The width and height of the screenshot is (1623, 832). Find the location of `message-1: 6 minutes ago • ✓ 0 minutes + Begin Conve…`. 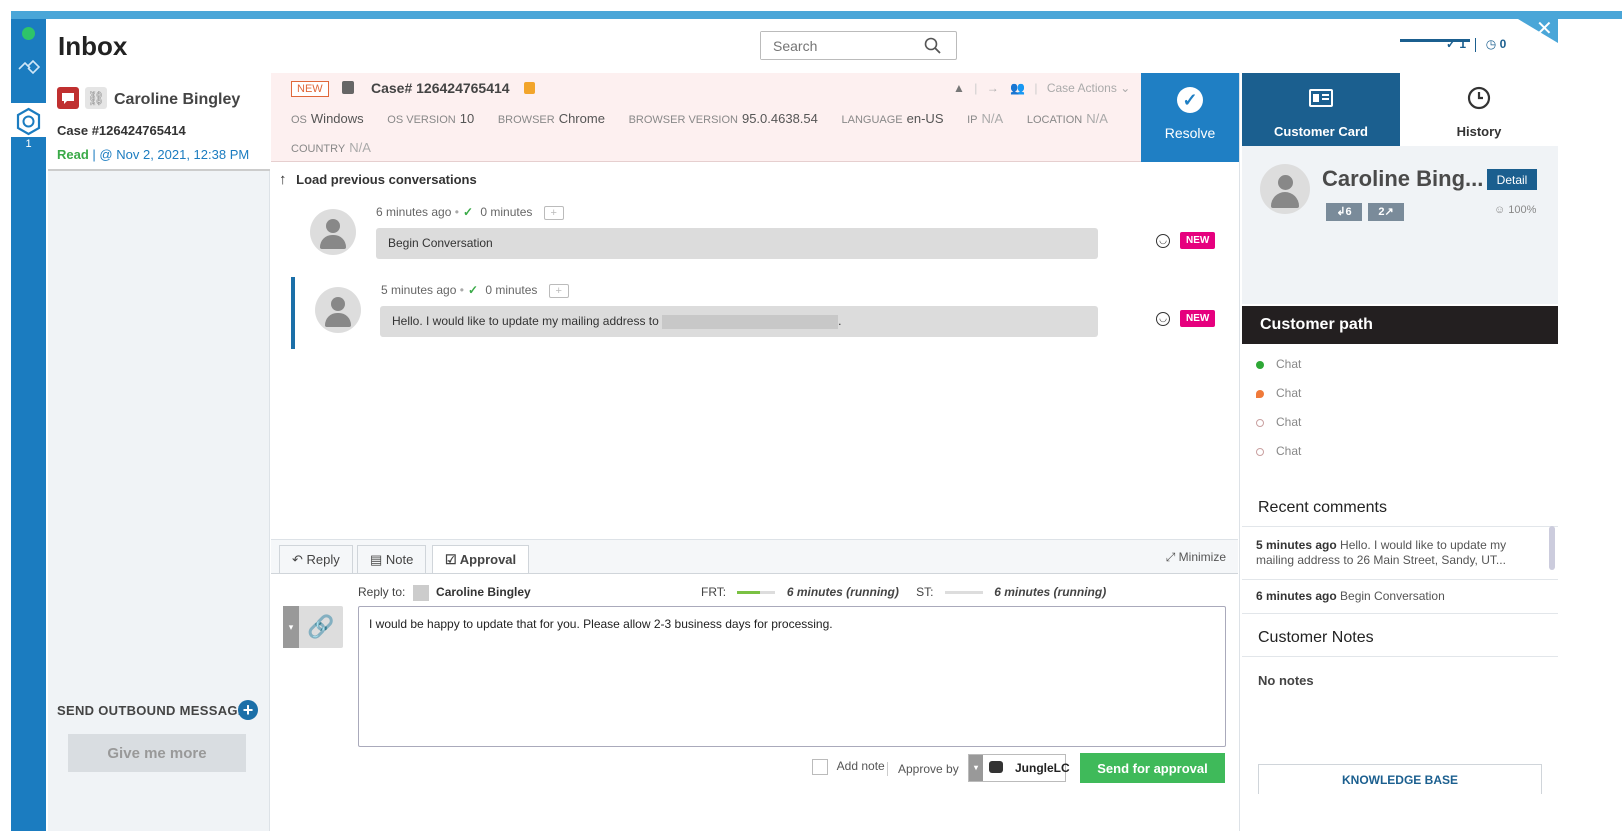

message-1: 6 minutes ago • ✓ 0 minutes + Begin Conve… is located at coordinates (754, 213).